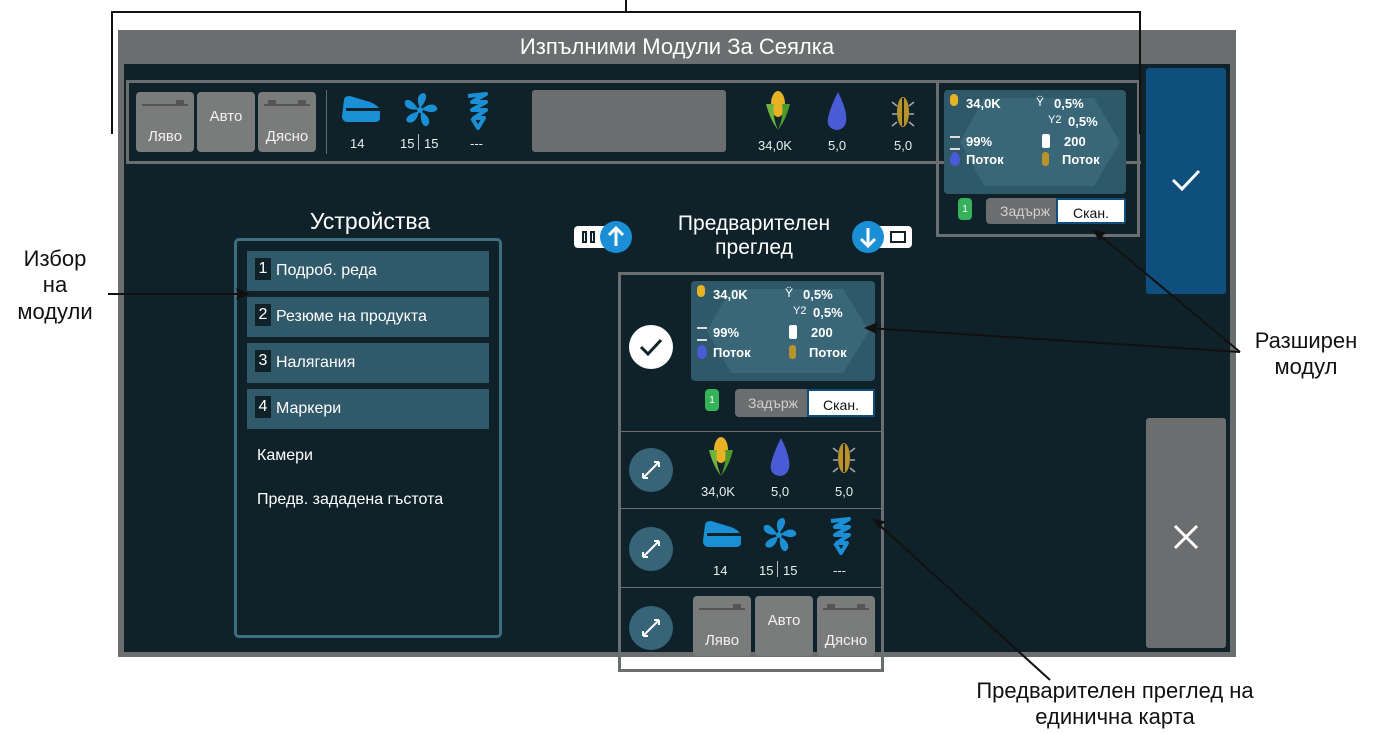  I want to click on callout-module-select: Избор на модули, so click(55, 285).